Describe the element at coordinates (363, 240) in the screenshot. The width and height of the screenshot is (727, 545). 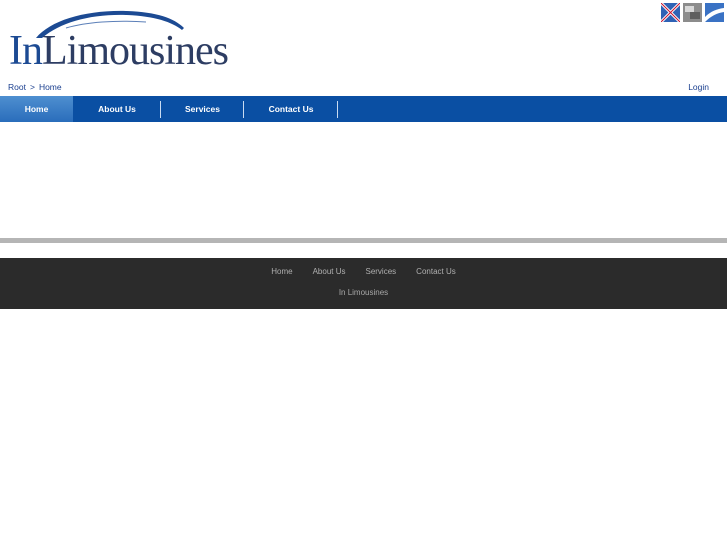
I see `content-divider` at that location.